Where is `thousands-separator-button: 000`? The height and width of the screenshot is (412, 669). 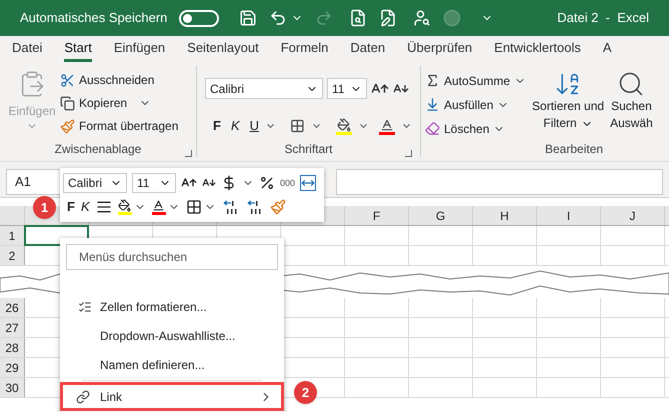
thousands-separator-button: 000 is located at coordinates (288, 183).